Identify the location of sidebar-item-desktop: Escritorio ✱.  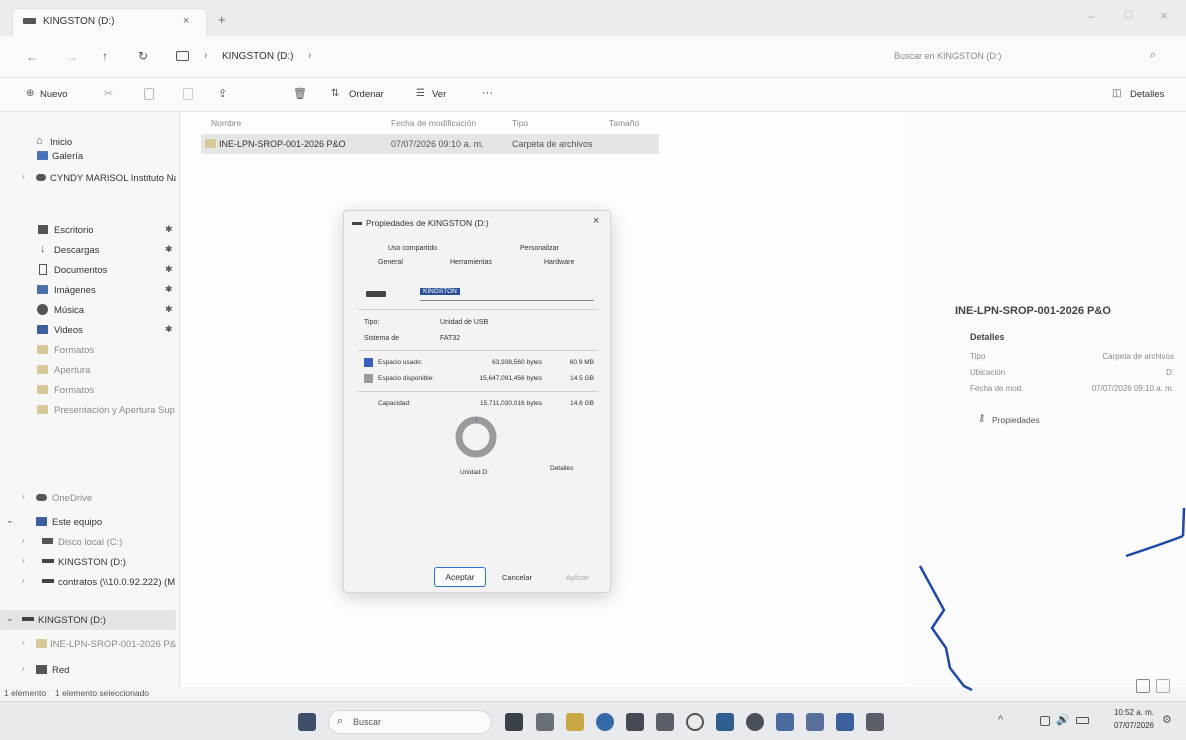
(88, 230).